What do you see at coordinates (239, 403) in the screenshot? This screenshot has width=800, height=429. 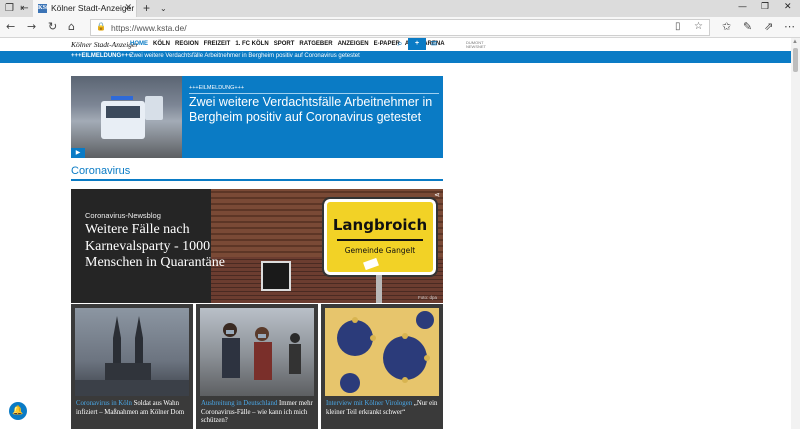 I see `card-kicker: Ausbreitung in Deutschland` at bounding box center [239, 403].